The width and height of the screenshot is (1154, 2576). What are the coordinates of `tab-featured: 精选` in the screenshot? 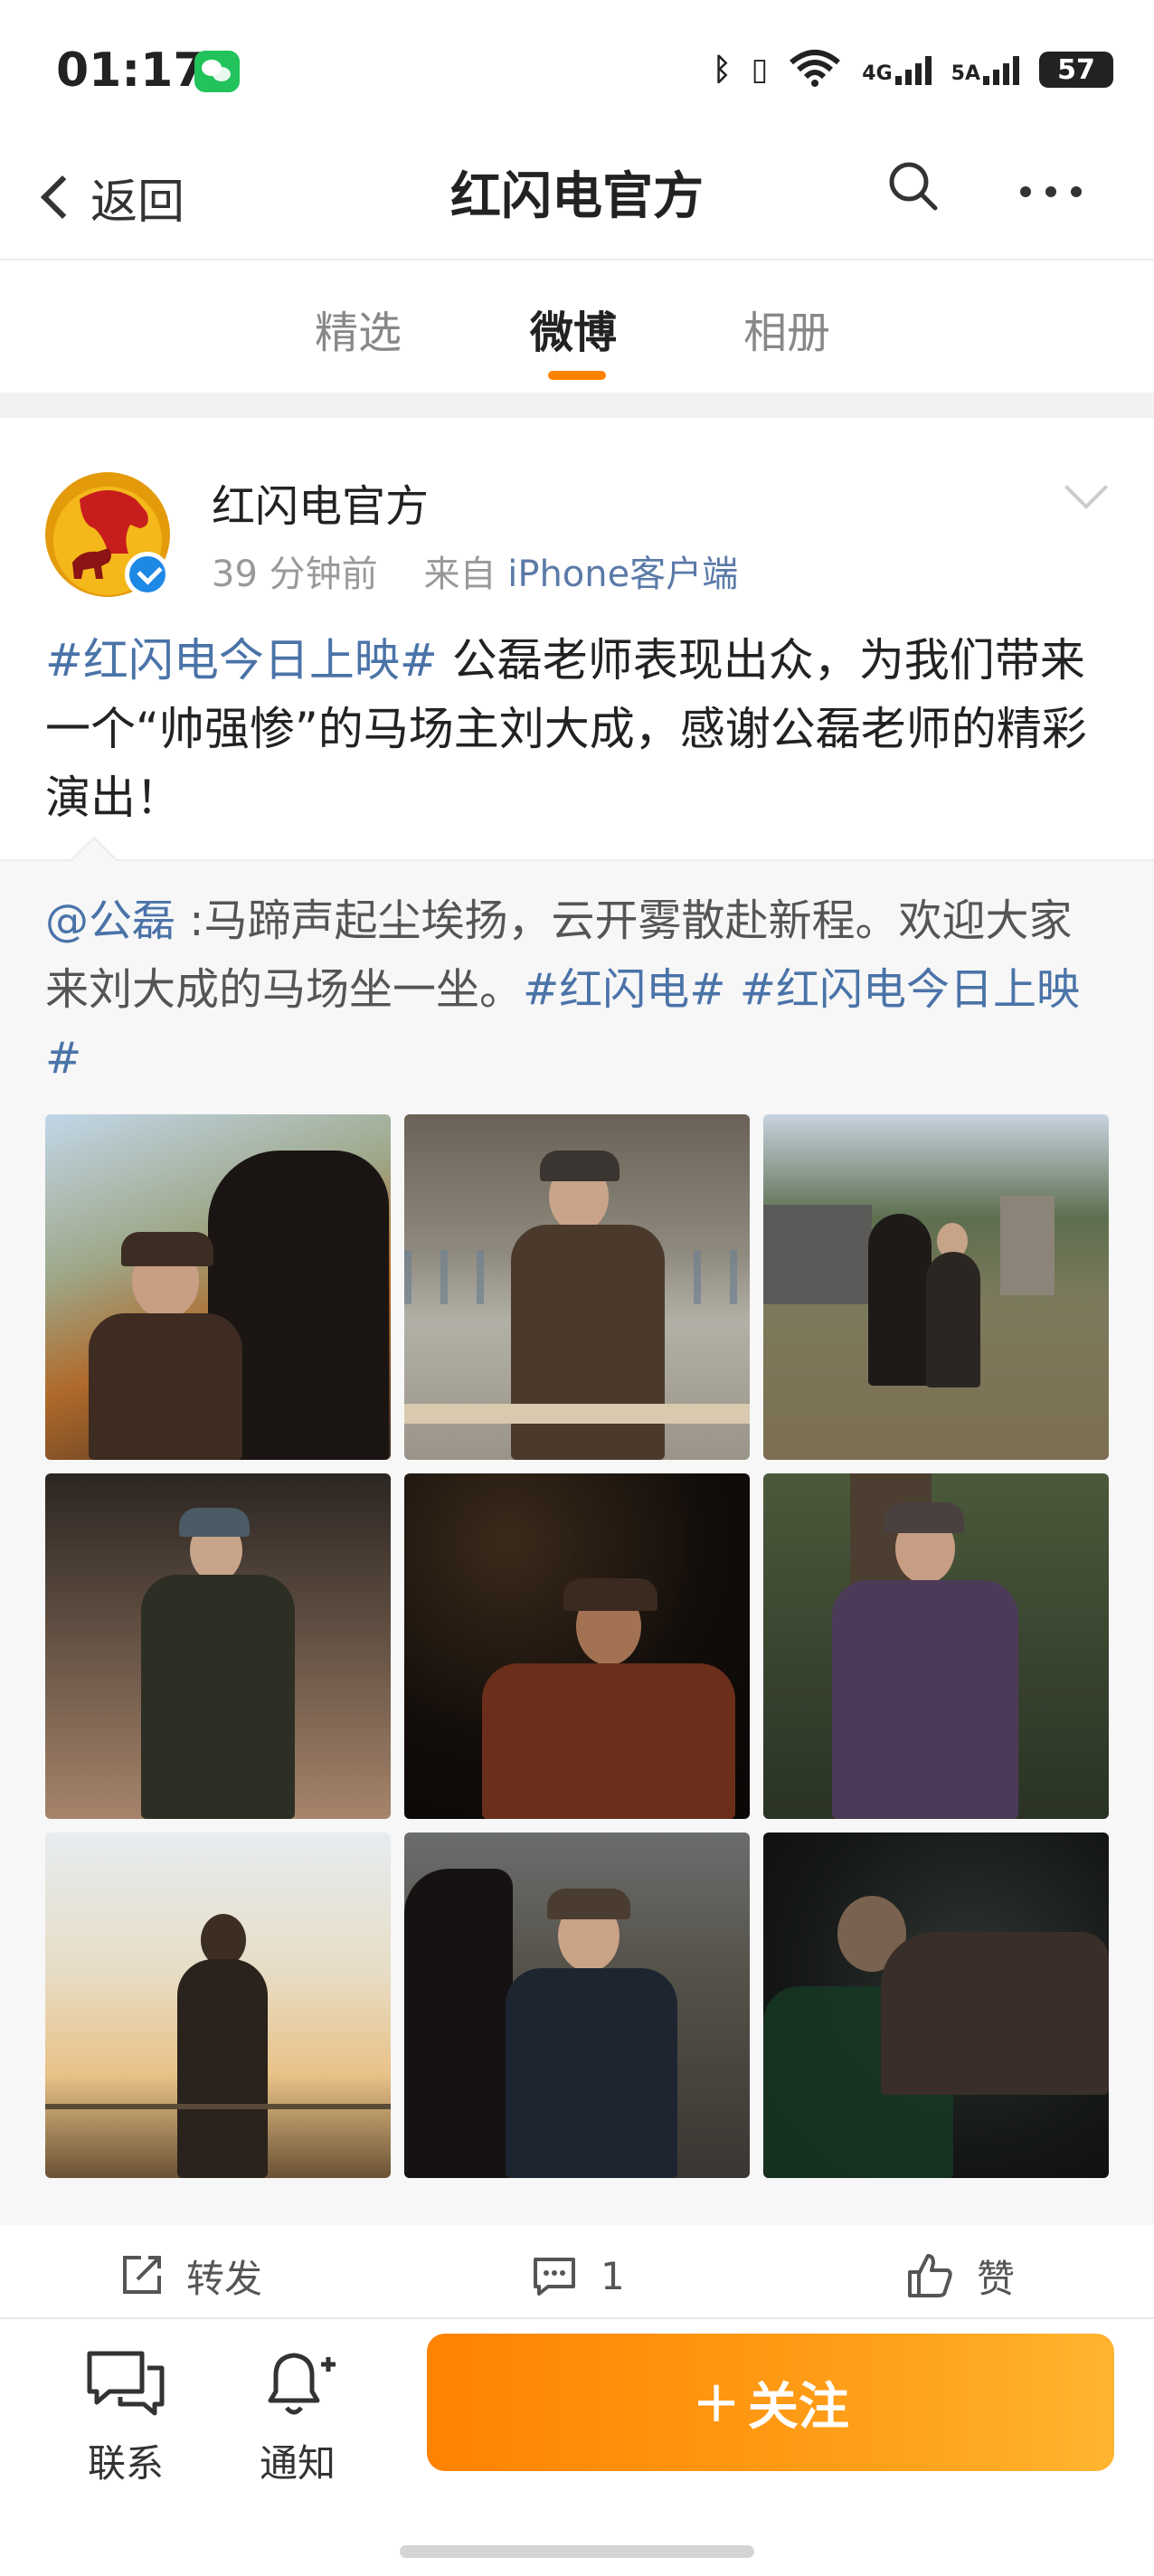 It's located at (358, 328).